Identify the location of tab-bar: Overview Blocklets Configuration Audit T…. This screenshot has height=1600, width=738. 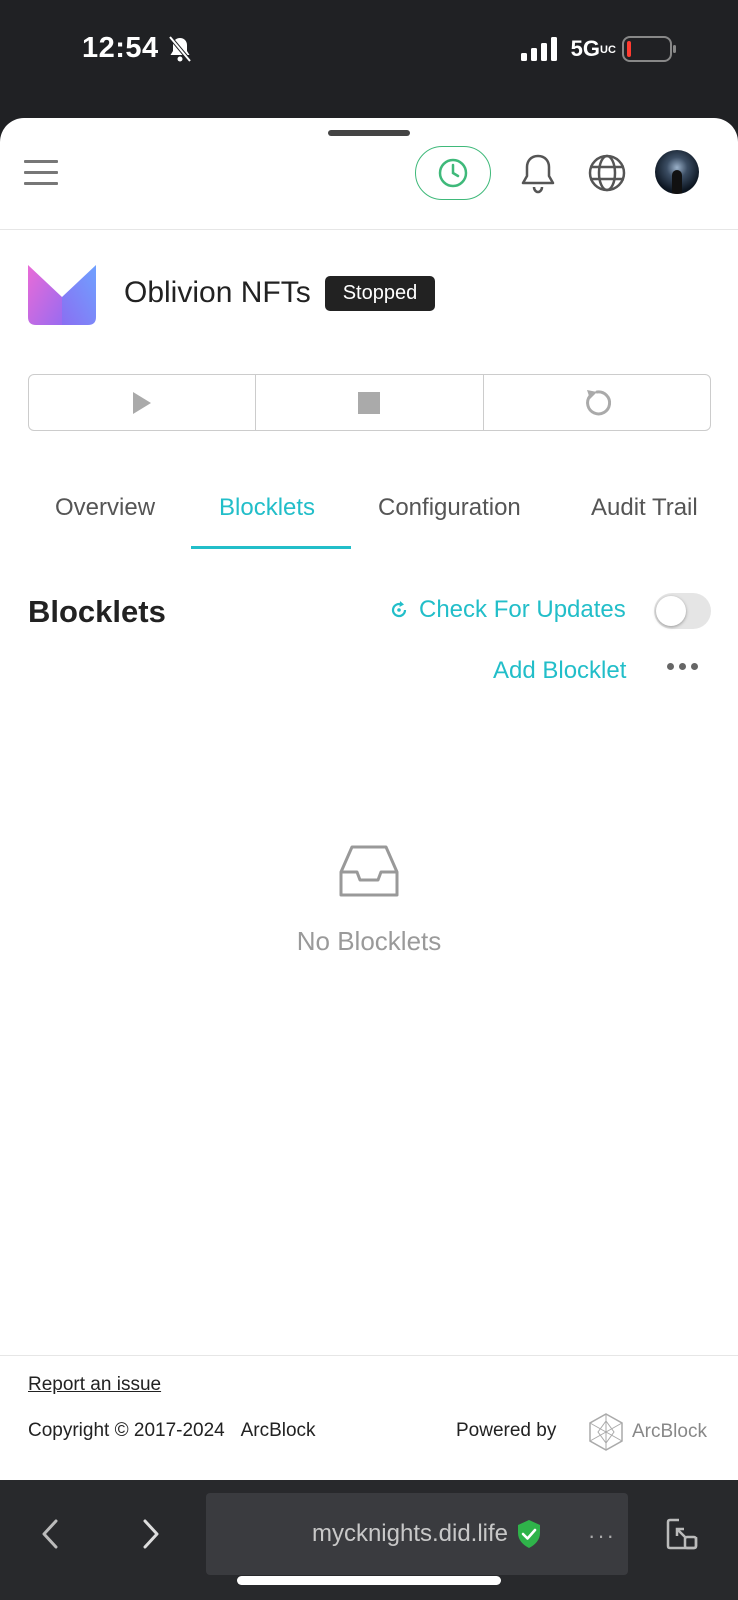
(369, 513).